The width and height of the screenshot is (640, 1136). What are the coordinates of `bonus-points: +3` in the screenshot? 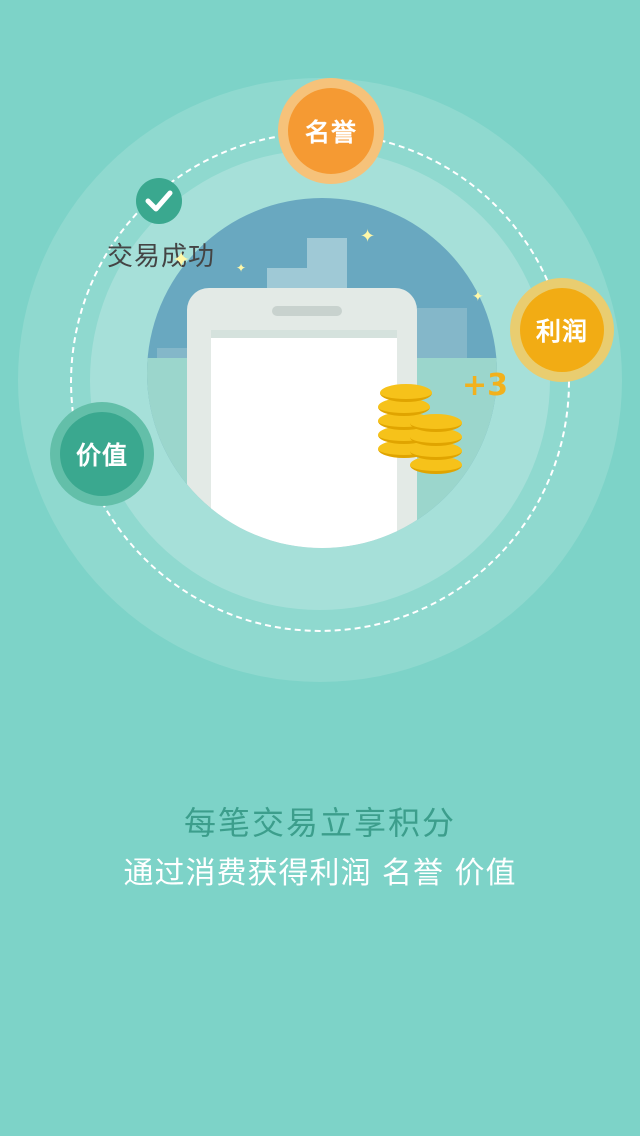 It's located at (485, 385).